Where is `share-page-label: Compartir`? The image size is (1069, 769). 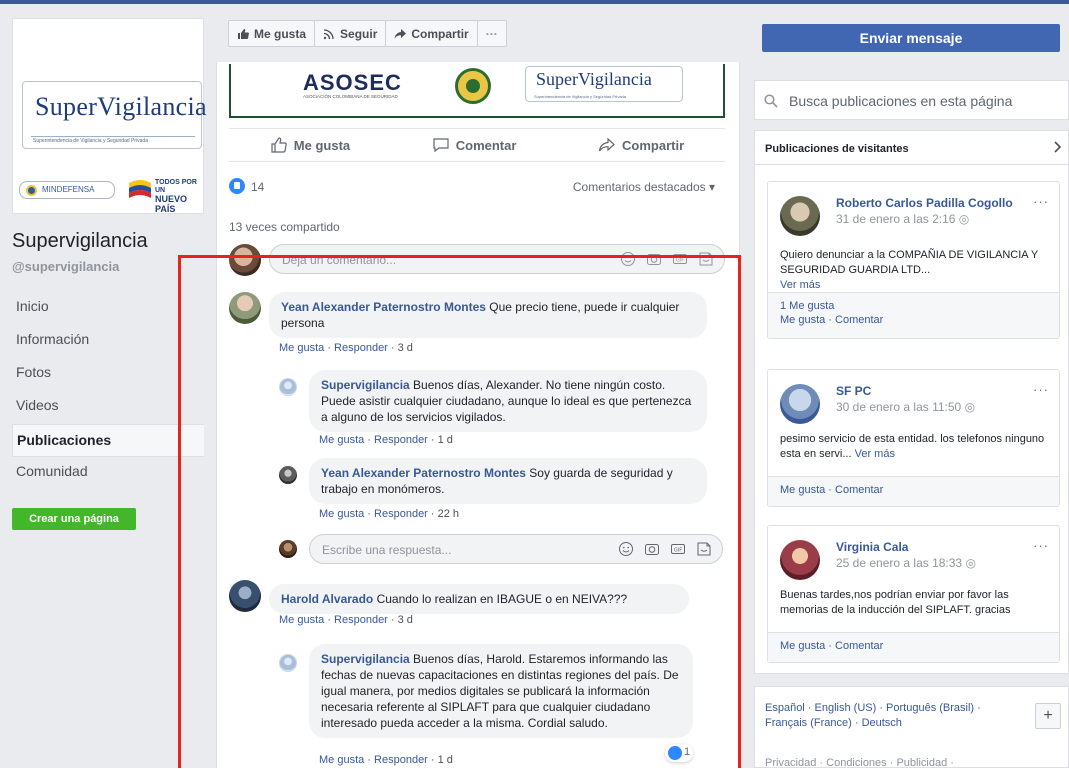 share-page-label: Compartir is located at coordinates (440, 33).